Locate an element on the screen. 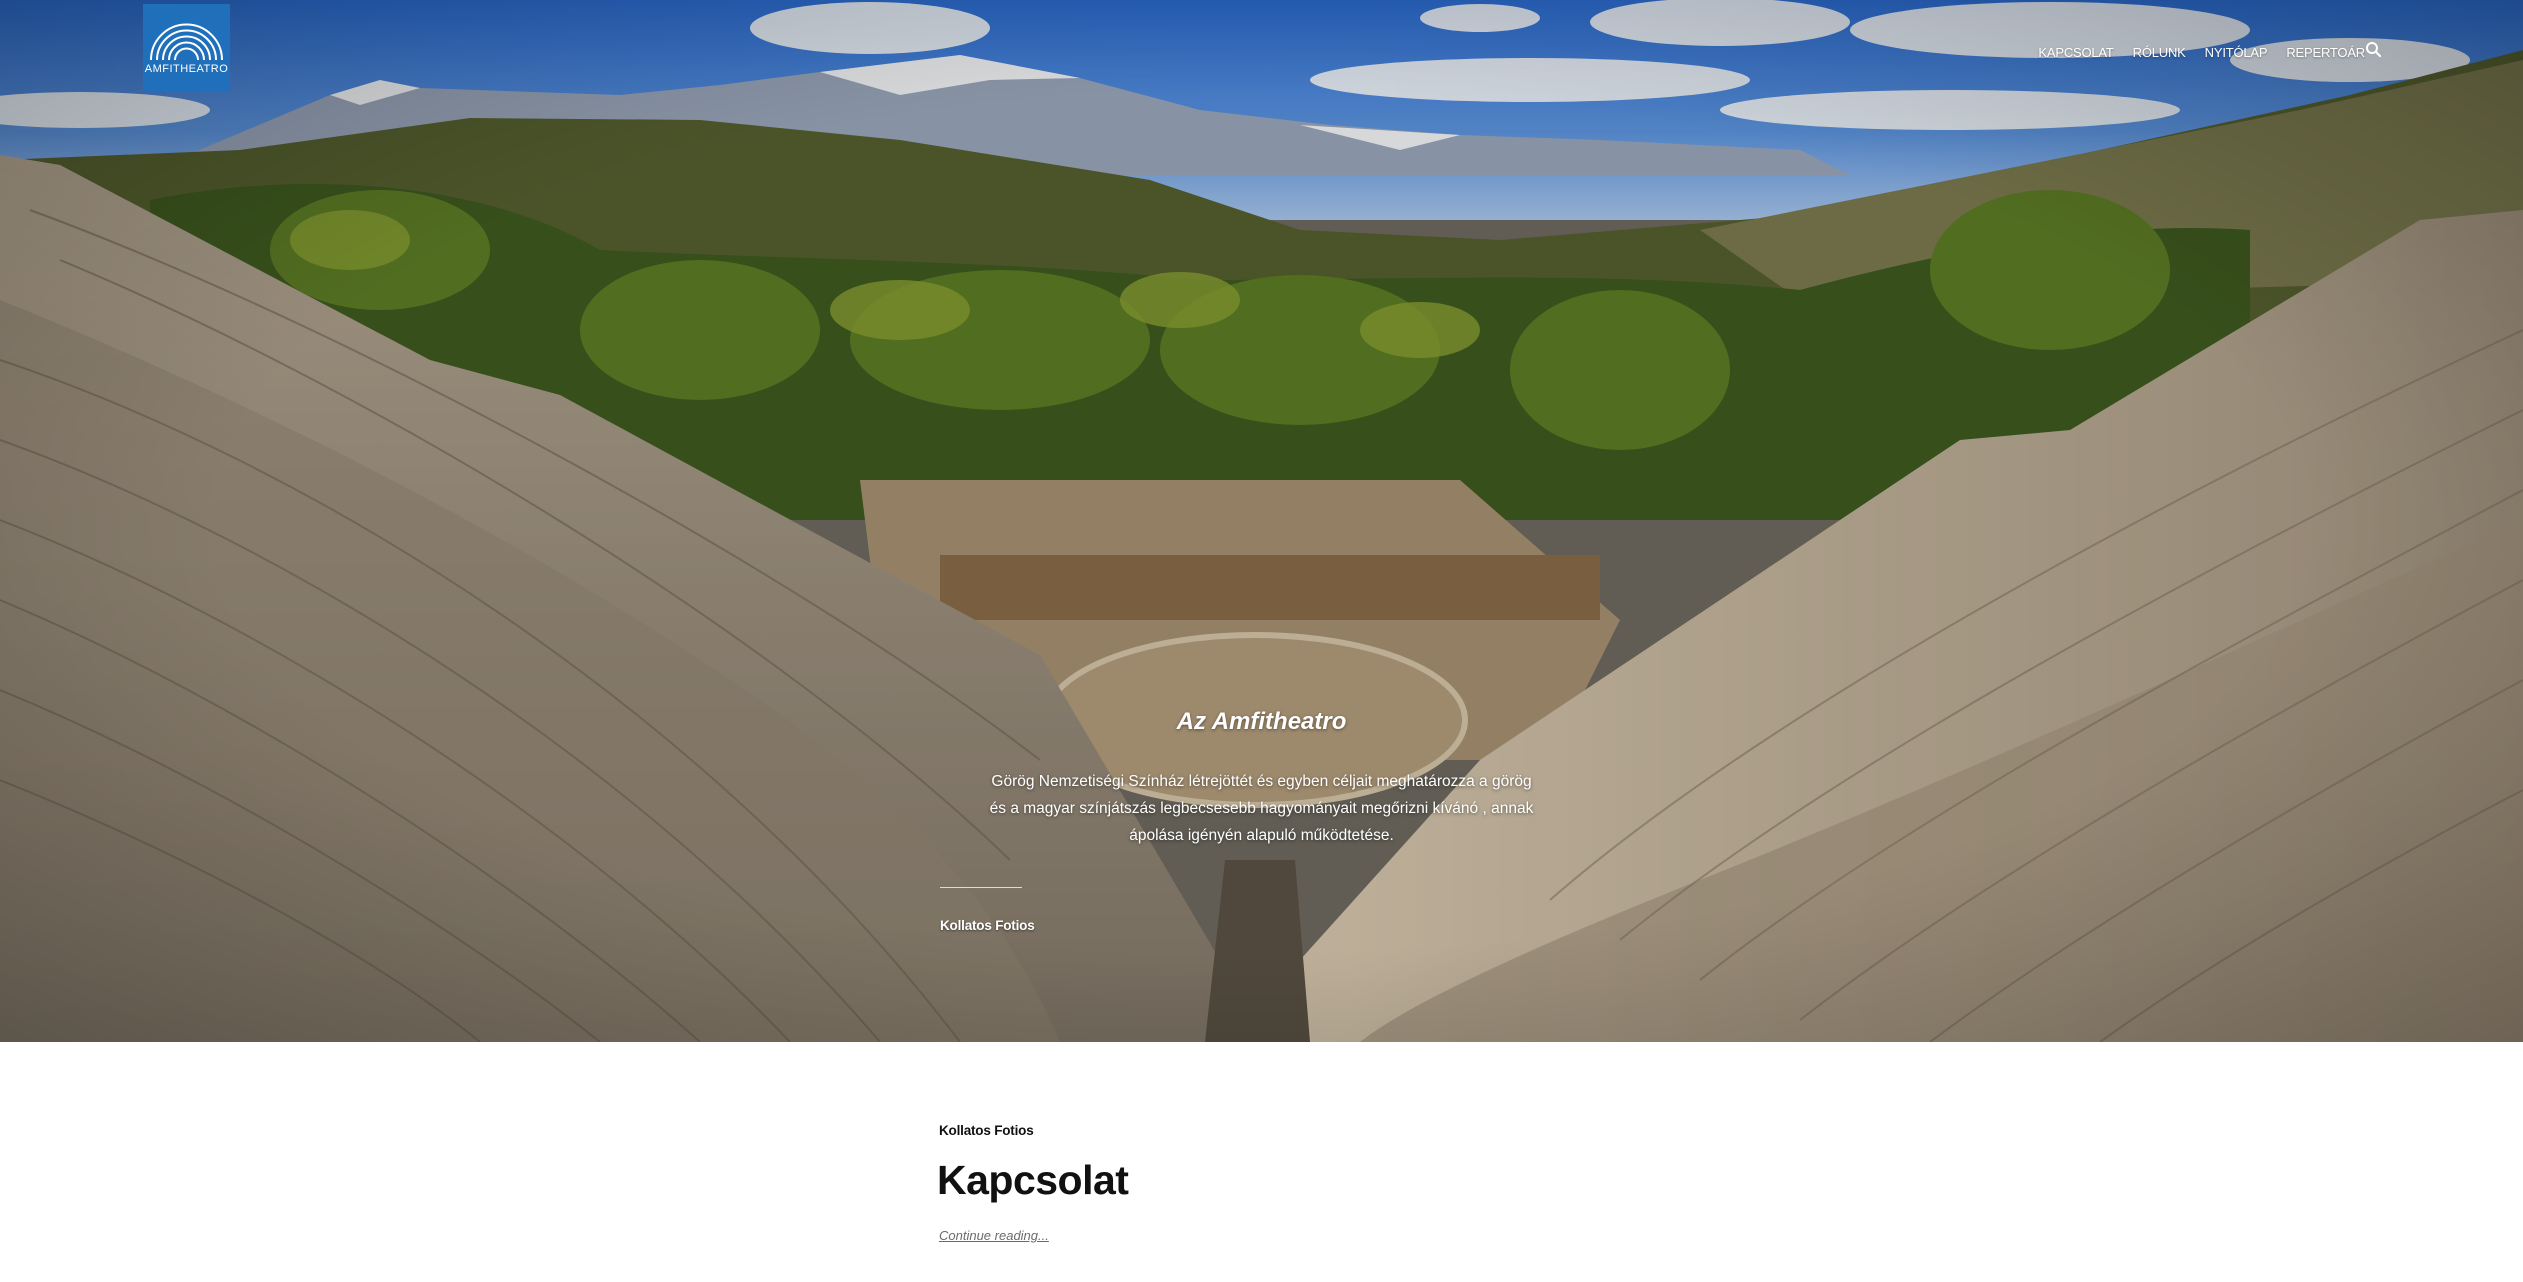 This screenshot has height=1282, width=2523. search-icon is located at coordinates (2374, 50).